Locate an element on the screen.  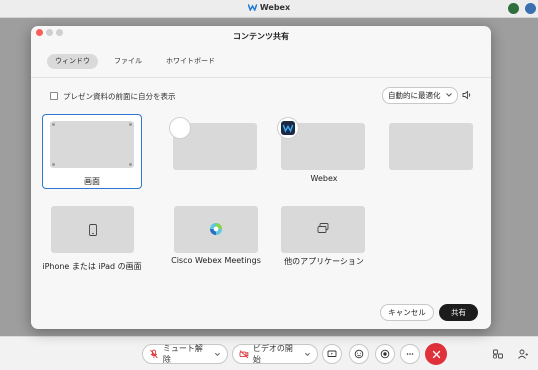
share-tile-iphone-ipad: iPhone または iPad の画面 is located at coordinates (92, 240).